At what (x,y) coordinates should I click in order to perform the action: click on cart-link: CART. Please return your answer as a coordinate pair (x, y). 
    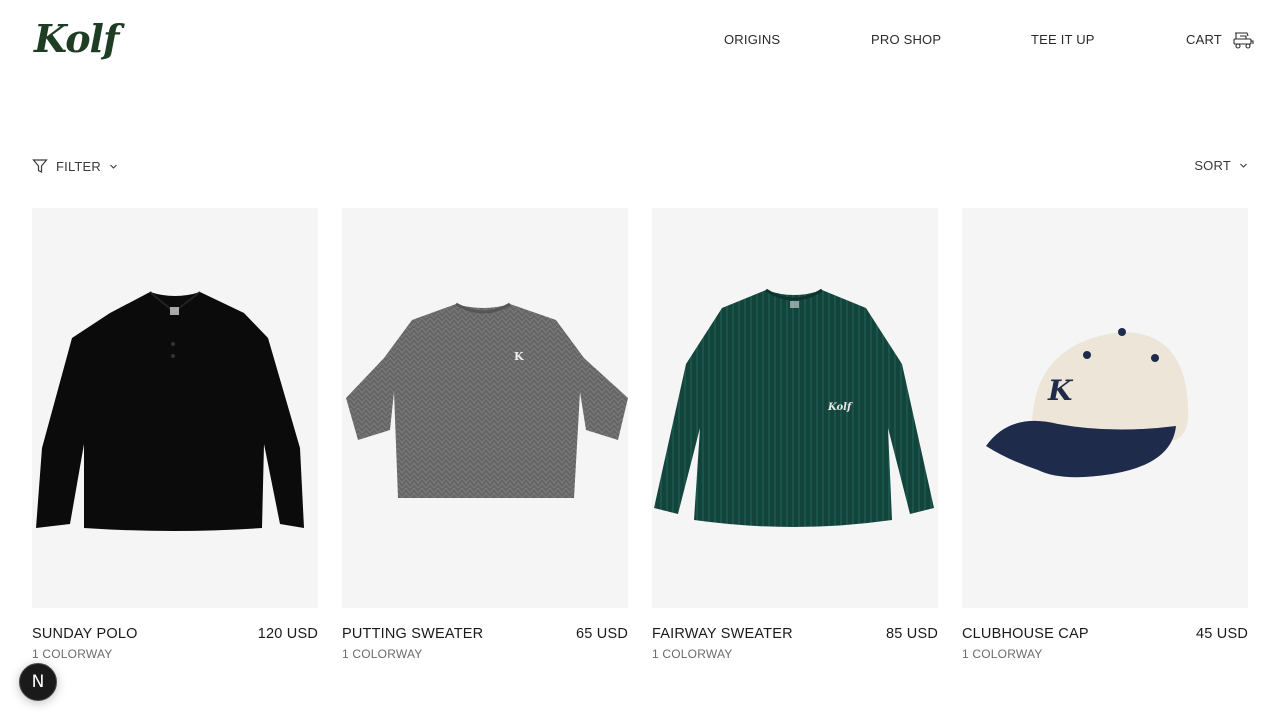
    Looking at the image, I should click on (1220, 40).